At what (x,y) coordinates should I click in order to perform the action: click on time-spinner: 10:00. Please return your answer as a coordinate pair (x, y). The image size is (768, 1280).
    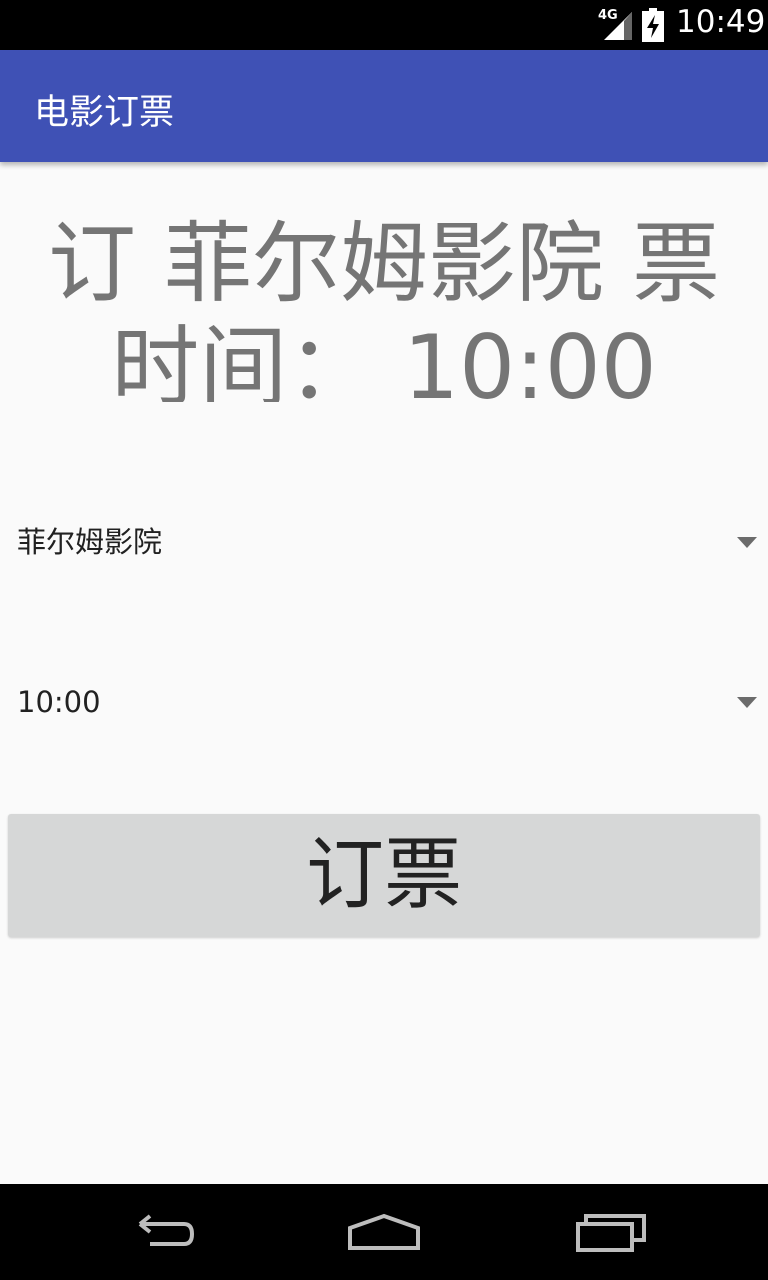
    Looking at the image, I should click on (384, 702).